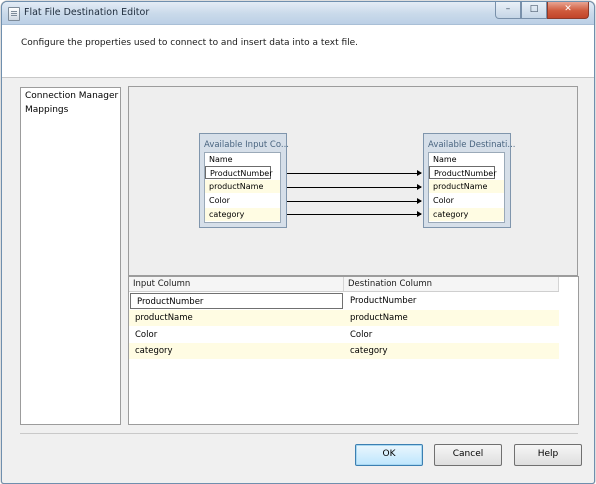 The width and height of the screenshot is (596, 484). Describe the element at coordinates (466, 214) in the screenshot. I see `dest-column-item: category` at that location.